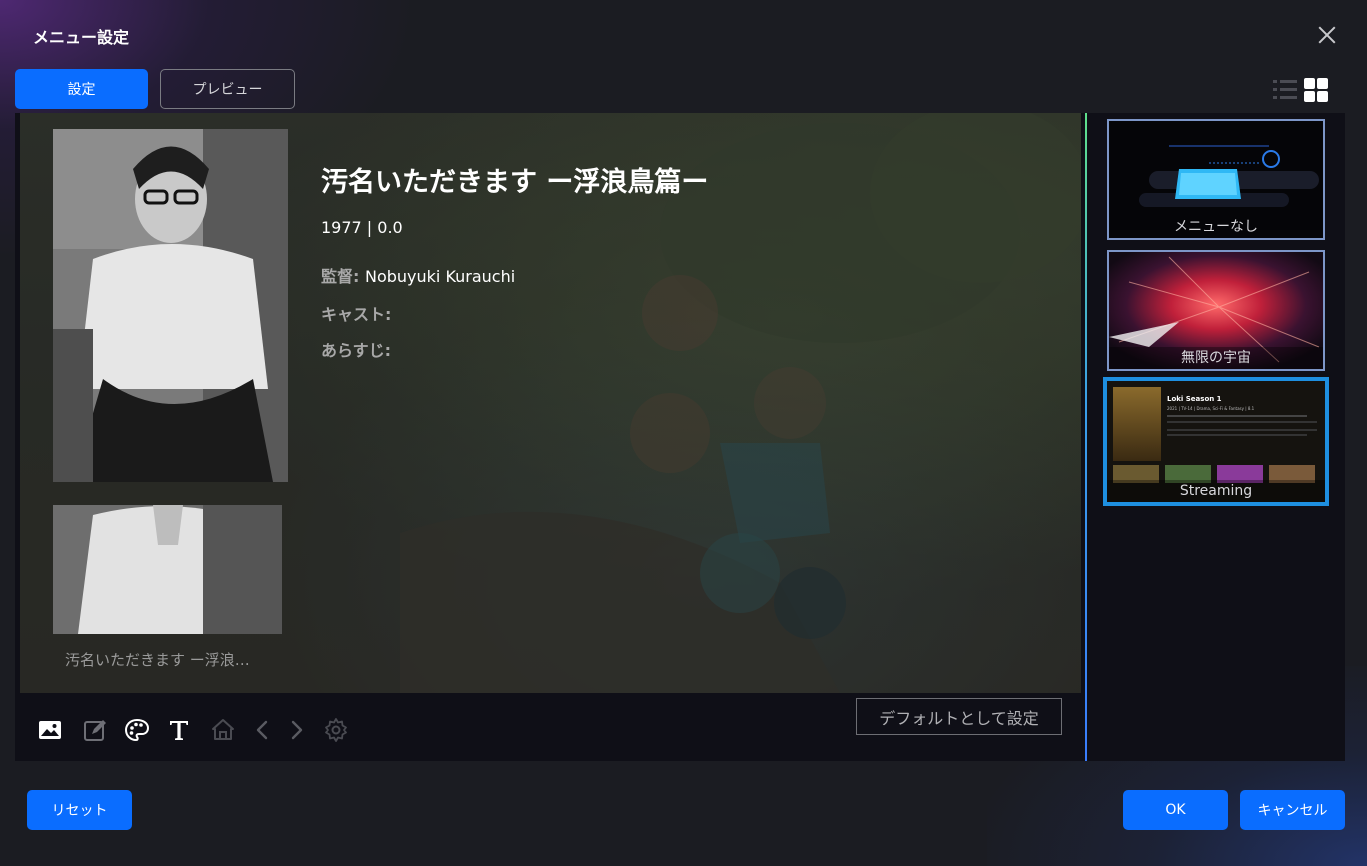  Describe the element at coordinates (356, 350) in the screenshot. I see `synopsis-label: あらすじ:` at that location.